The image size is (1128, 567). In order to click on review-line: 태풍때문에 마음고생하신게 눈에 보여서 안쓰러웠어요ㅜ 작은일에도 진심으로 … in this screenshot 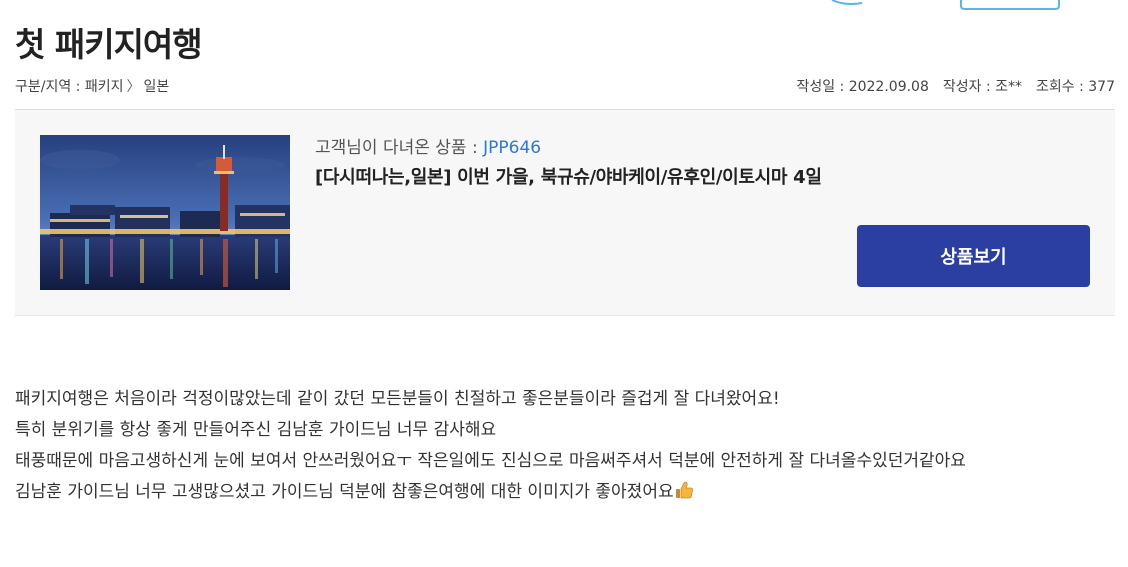, I will do `click(490, 461)`.